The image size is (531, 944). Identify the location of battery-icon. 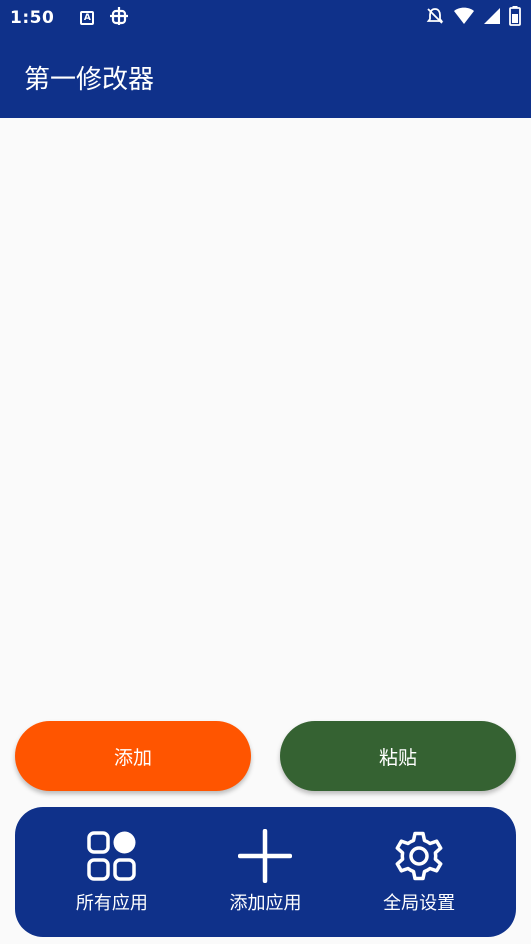
(515, 18).